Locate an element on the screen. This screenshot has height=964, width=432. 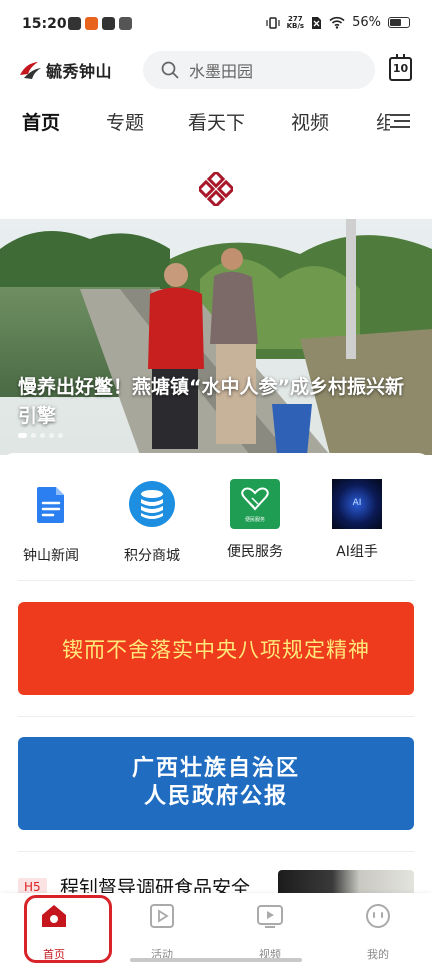
search-input: 水墨田园 is located at coordinates (259, 70).